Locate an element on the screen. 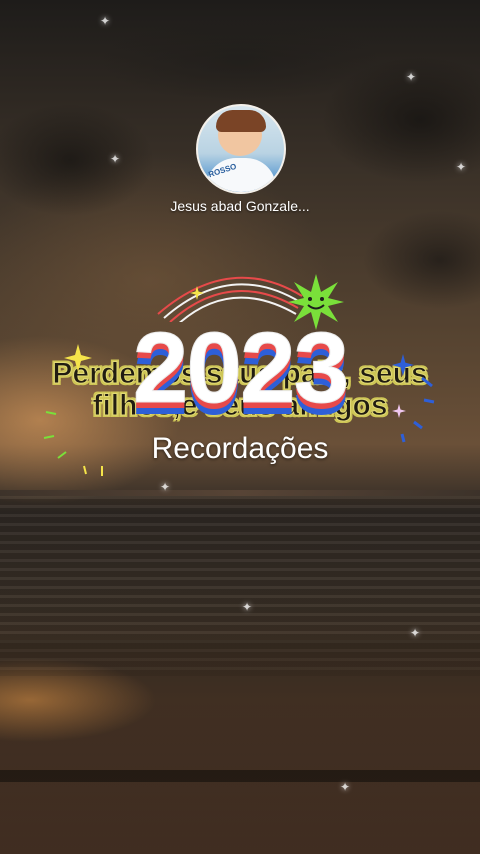  avatar: ROSSO is located at coordinates (241, 149).